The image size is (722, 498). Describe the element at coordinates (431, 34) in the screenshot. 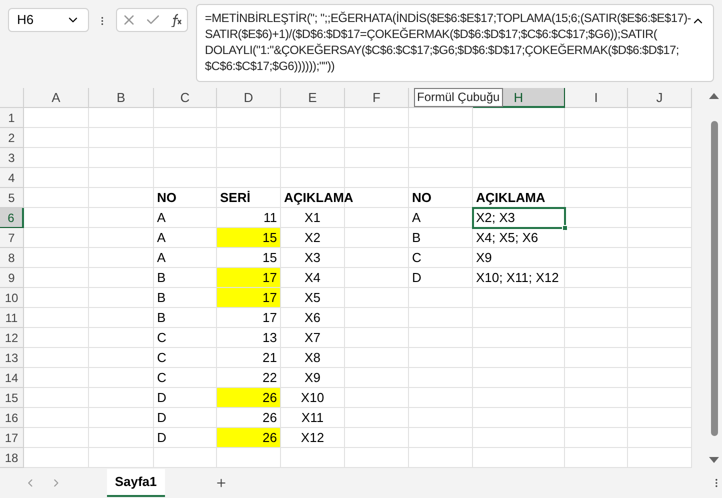

I see `formula-line: SATIR($E$6)+1)/($D$6:$D$17=ÇOKEĞERMAK($D$6:$D$17;$C$6:$C$17;$G6));SATIR(` at that location.